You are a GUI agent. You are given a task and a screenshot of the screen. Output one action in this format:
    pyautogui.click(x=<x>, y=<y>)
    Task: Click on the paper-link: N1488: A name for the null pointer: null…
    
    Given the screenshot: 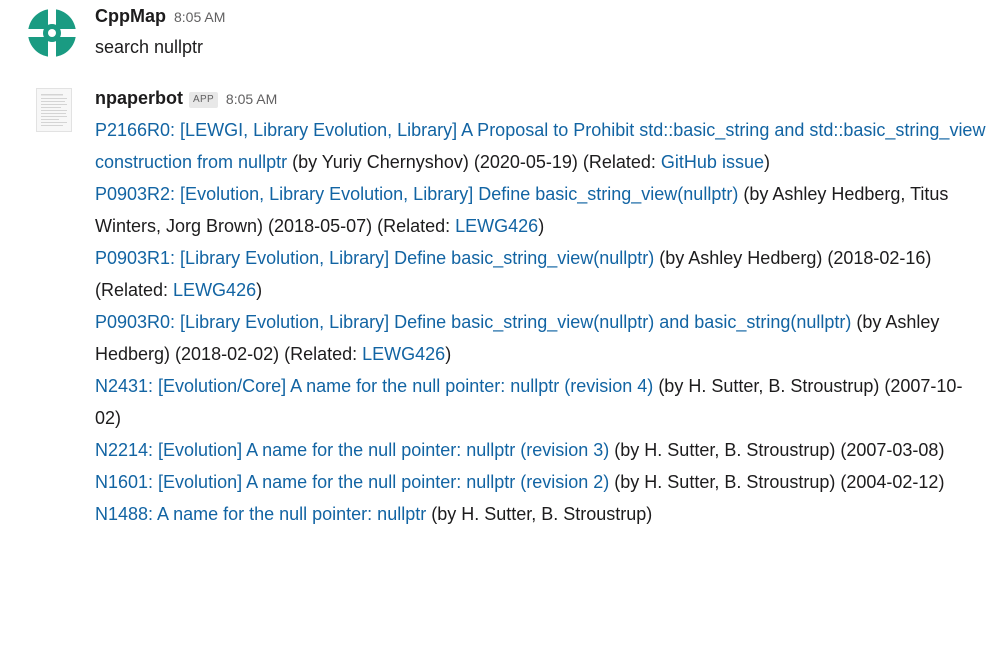 What is the action you would take?
    pyautogui.click(x=260, y=514)
    